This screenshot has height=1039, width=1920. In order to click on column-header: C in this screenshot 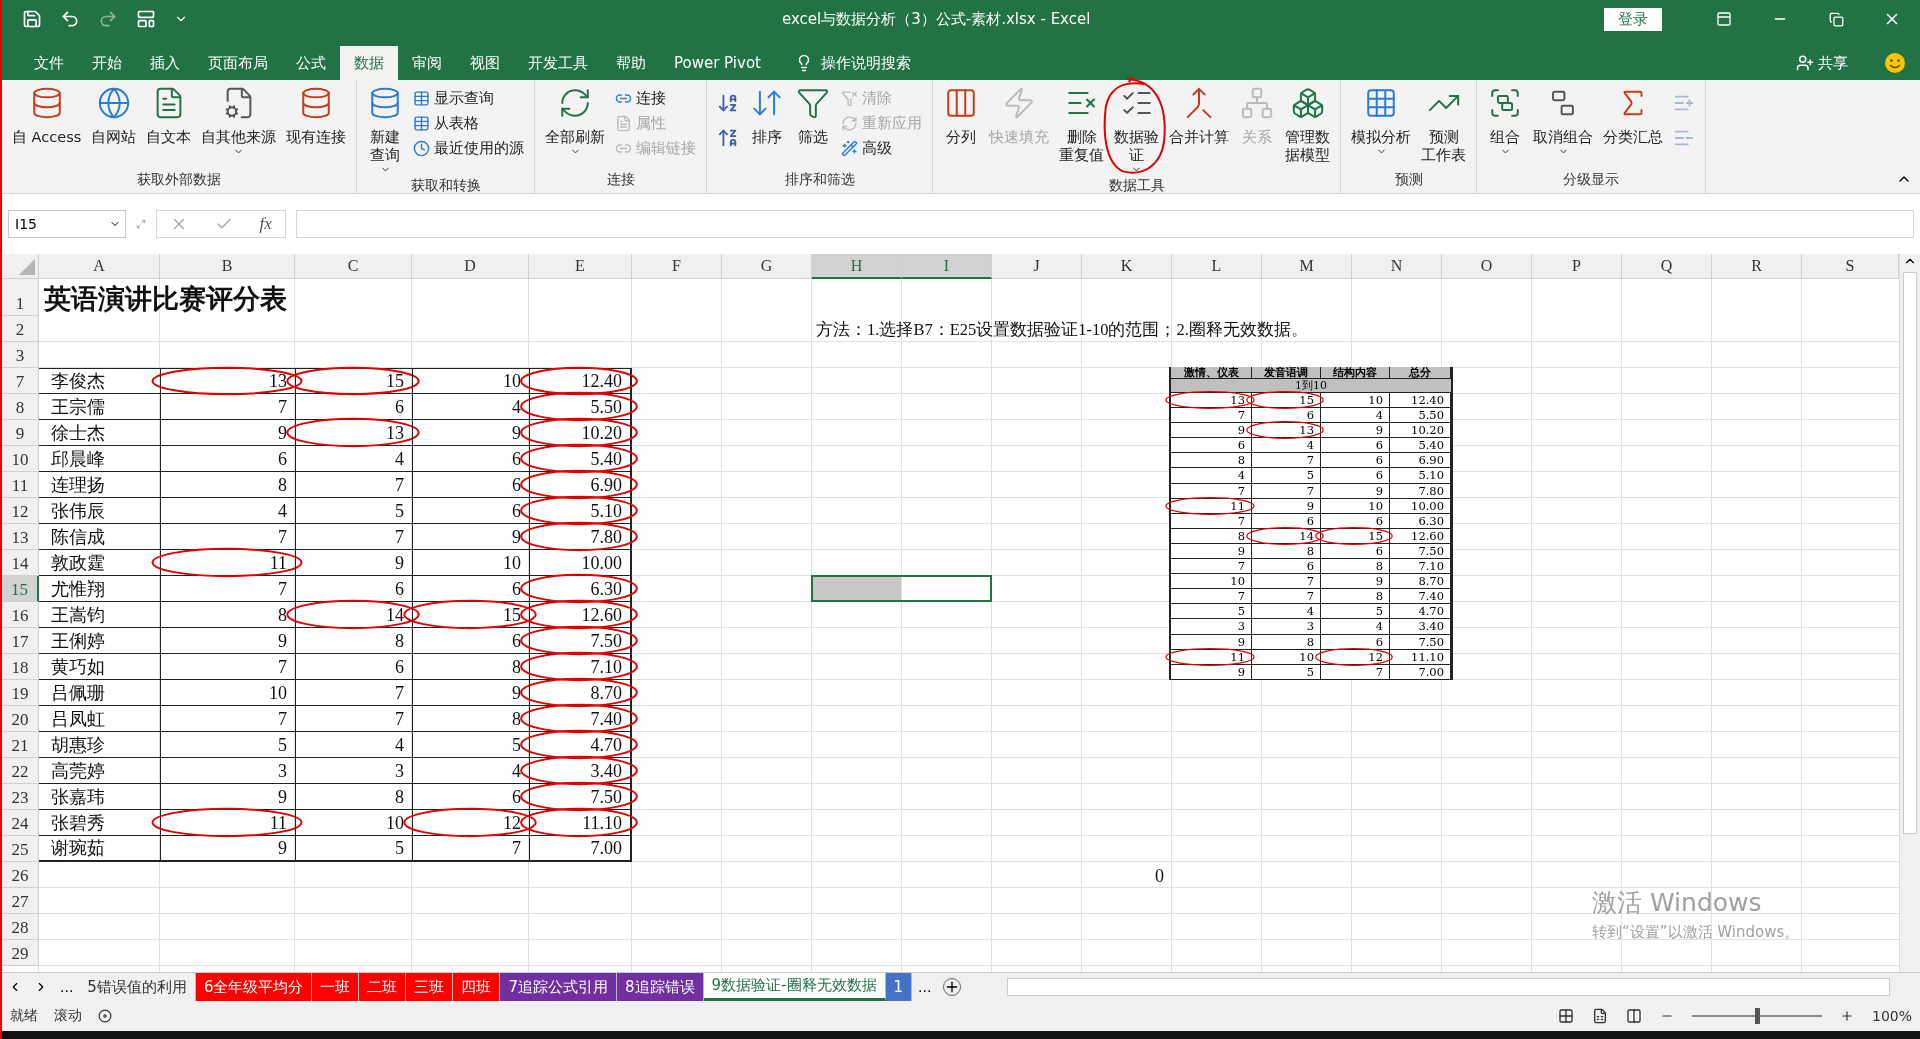, I will do `click(353, 266)`.